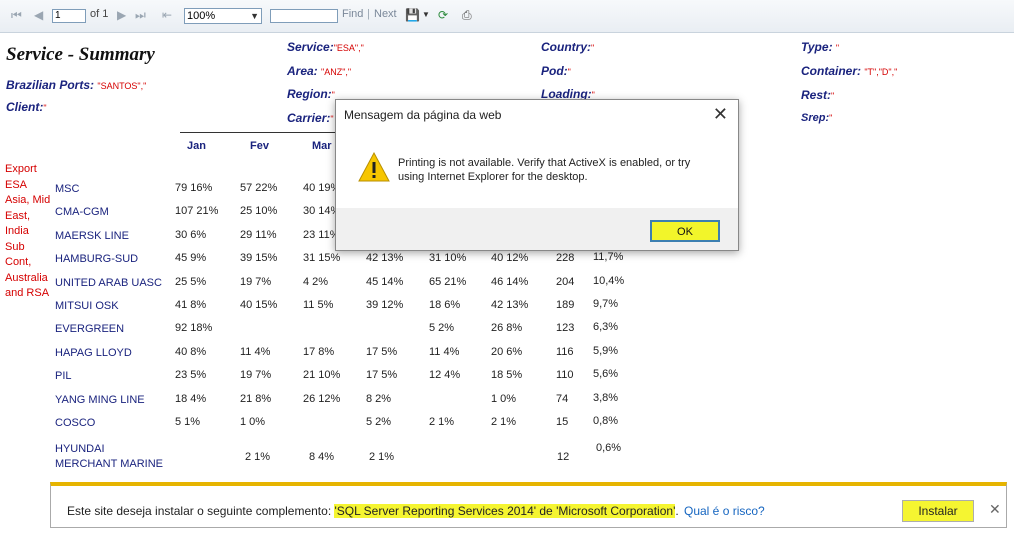 The height and width of the screenshot is (533, 1014). What do you see at coordinates (188, 422) in the screenshot?
I see `table-cell: 5 1%` at bounding box center [188, 422].